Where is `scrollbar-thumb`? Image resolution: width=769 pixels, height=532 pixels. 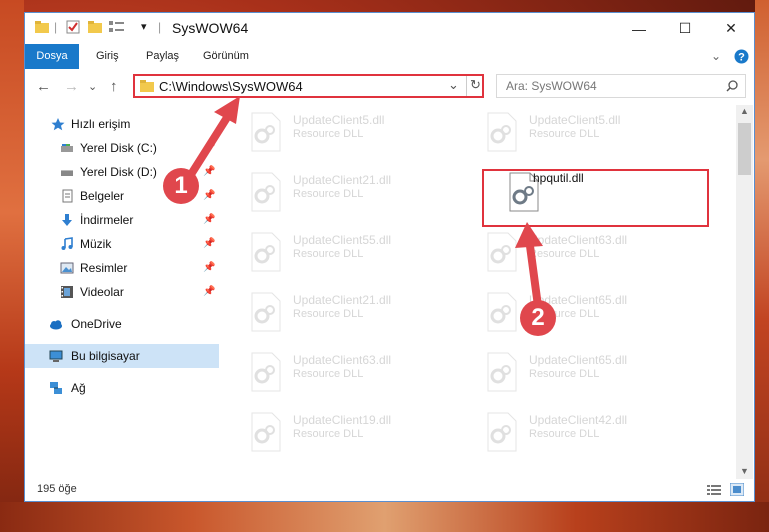 scrollbar-thumb is located at coordinates (744, 149).